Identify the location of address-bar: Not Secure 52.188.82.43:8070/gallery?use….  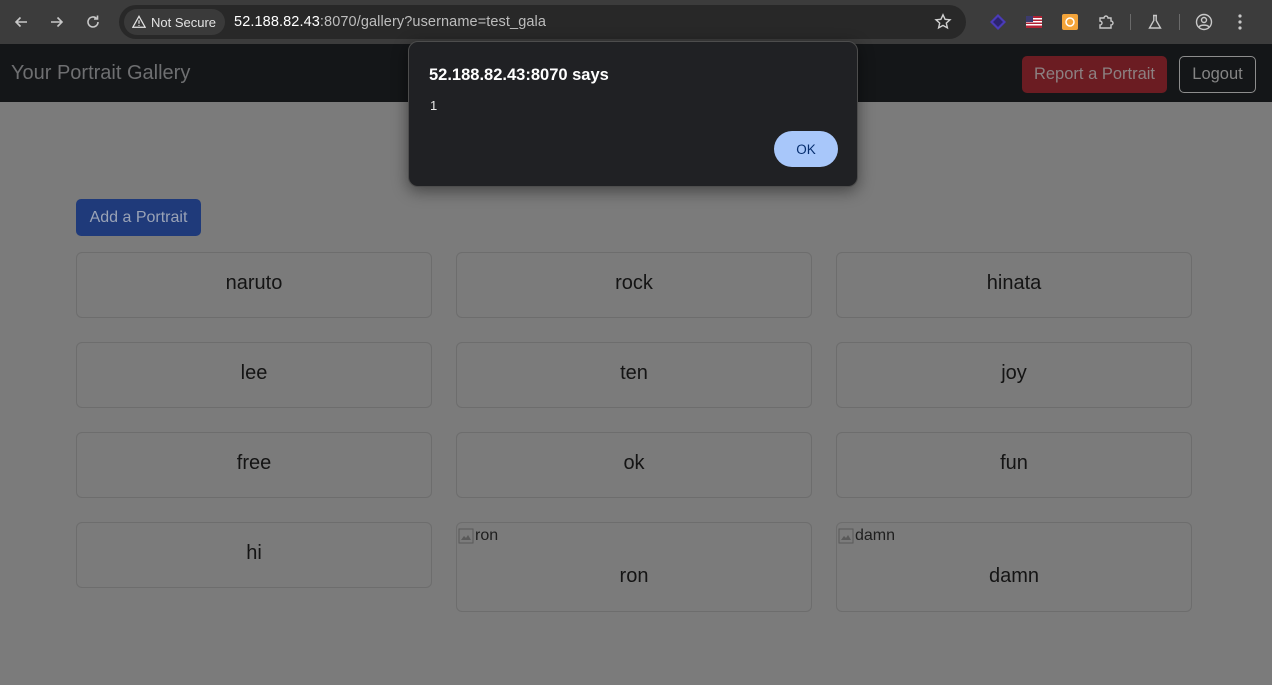
(542, 22).